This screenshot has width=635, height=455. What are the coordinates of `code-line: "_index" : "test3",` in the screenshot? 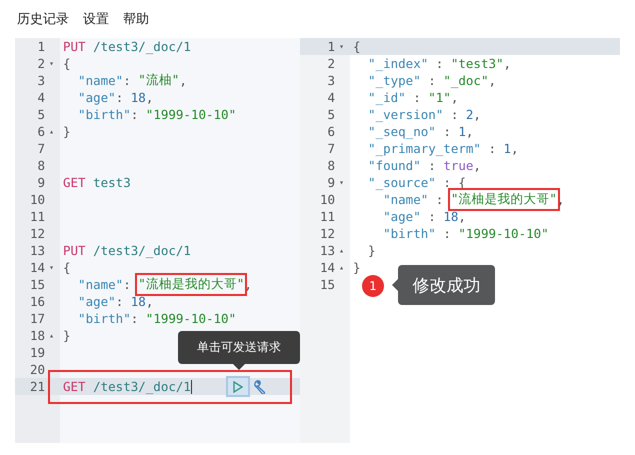 It's located at (439, 63).